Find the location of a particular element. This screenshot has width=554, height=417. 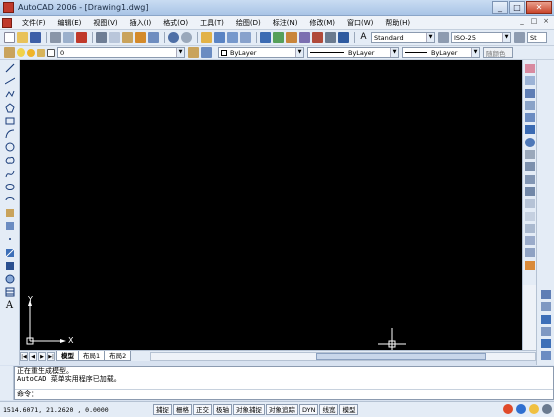

punctuation-icon is located at coordinates (547, 409).